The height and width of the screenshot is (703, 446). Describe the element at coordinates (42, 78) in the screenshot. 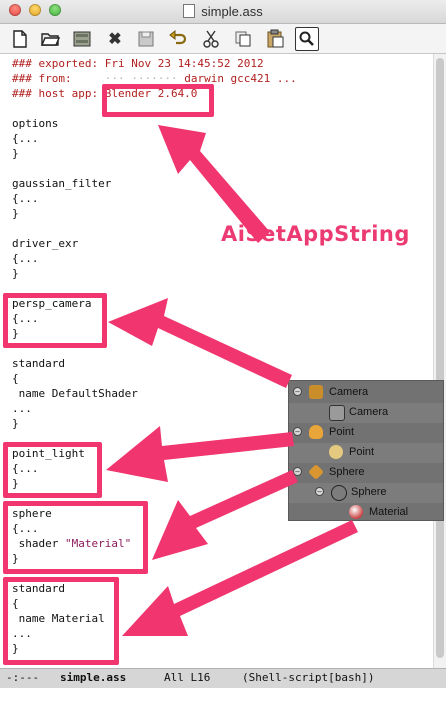

I see `comment-from-label: ### from:` at that location.